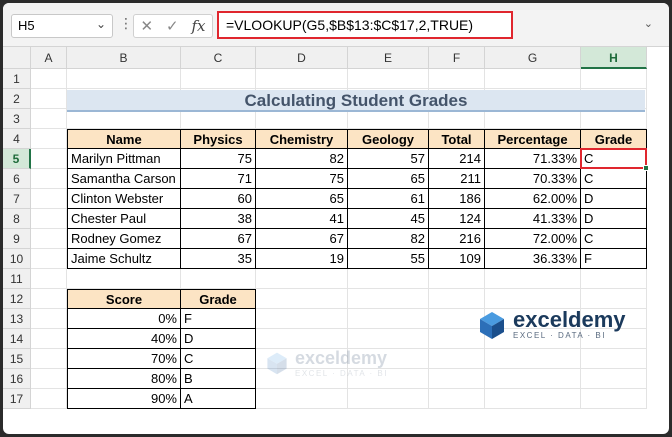 The image size is (672, 437). Describe the element at coordinates (124, 159) in the screenshot. I see `student-name-cell: Marilyn Pittman` at that location.